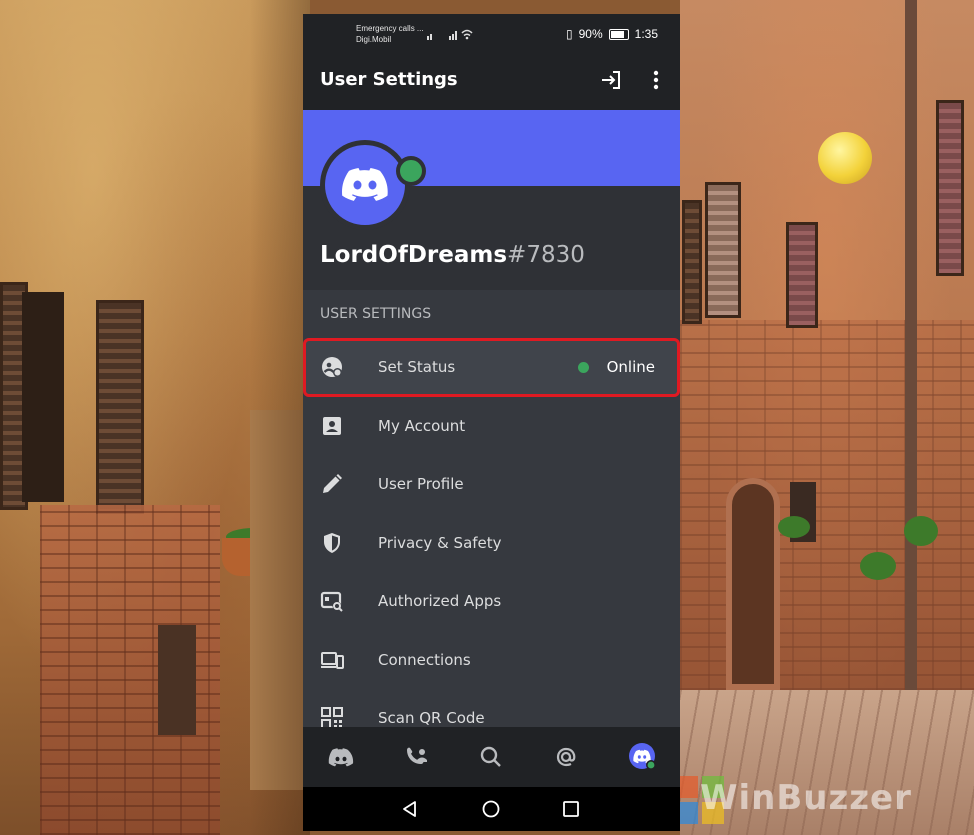  I want to click on menu-item-label: Authorized Apps, so click(440, 601).